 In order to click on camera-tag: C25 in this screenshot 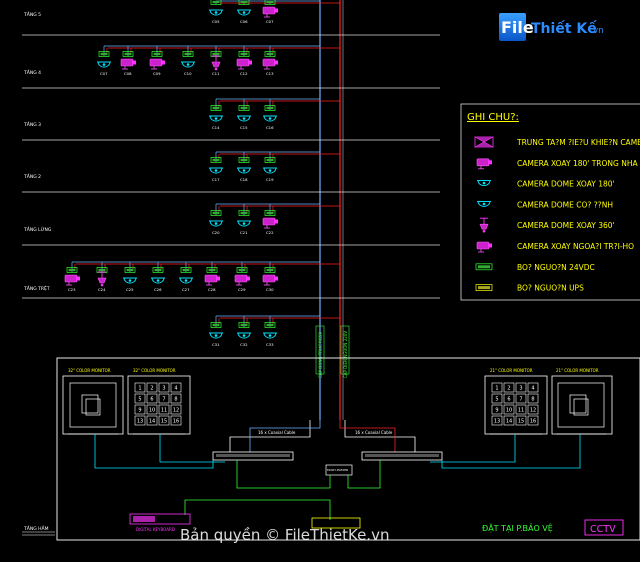, I will do `click(130, 289)`.